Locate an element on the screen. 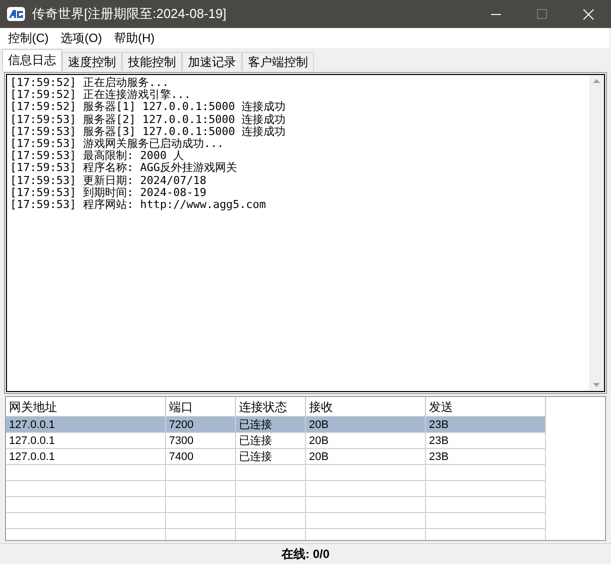 Image resolution: width=611 pixels, height=564 pixels. log-line: [17:59:53] 程序名称: AGG反外挂游戏网关 is located at coordinates (124, 168).